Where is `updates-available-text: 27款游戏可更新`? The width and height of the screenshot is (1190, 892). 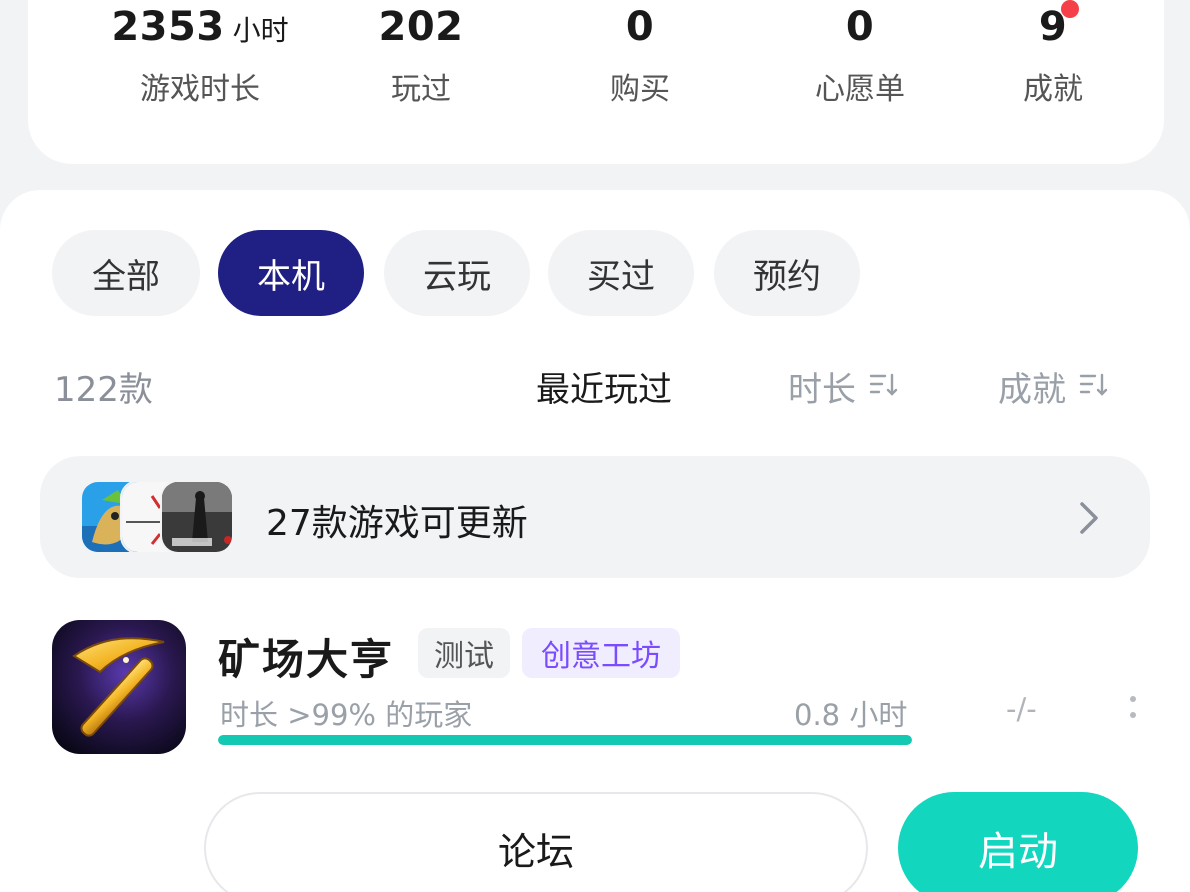
updates-available-text: 27款游戏可更新 is located at coordinates (397, 523).